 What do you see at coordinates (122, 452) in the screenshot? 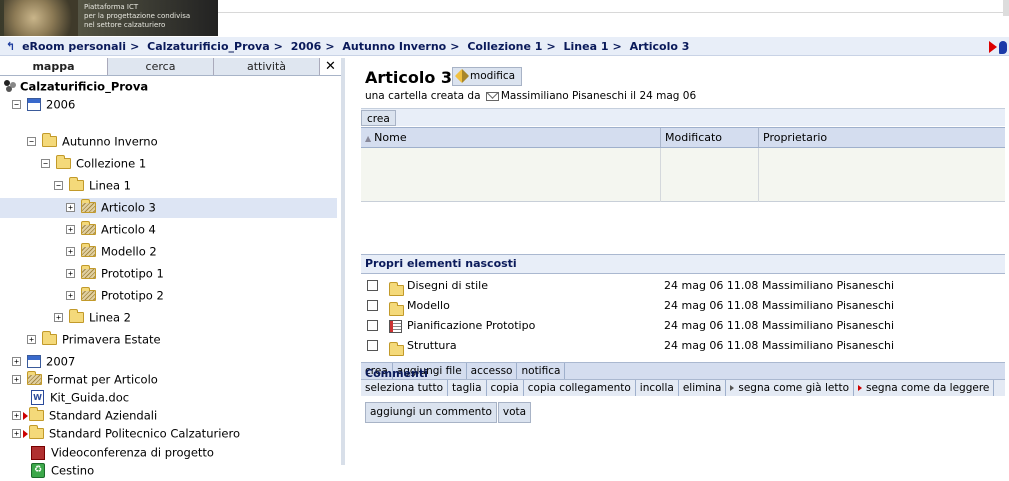
I see `tree-node: Videoconferenza di progetto` at bounding box center [122, 452].